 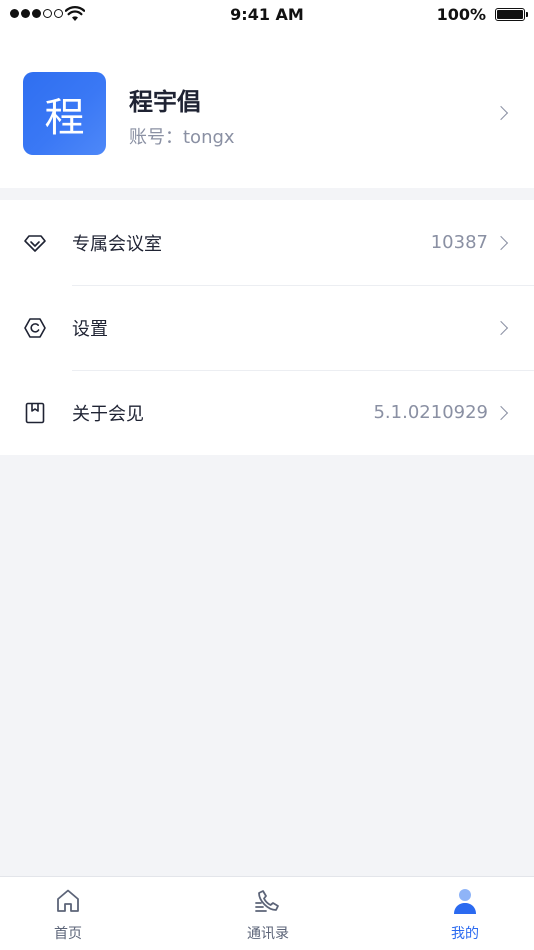 What do you see at coordinates (267, 412) in the screenshot?
I see `menu-item-about: 关于会见 5.1.0210929` at bounding box center [267, 412].